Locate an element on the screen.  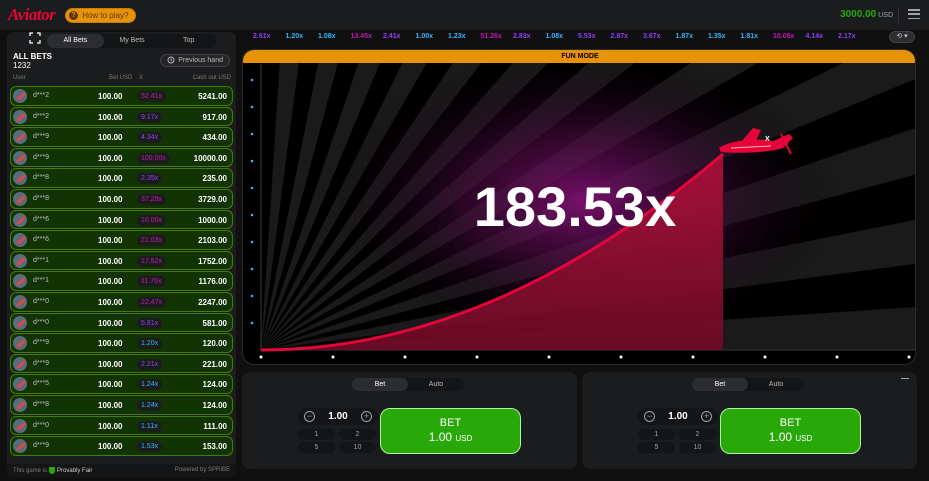
previous-hand-button: Previous hand is located at coordinates (195, 60).